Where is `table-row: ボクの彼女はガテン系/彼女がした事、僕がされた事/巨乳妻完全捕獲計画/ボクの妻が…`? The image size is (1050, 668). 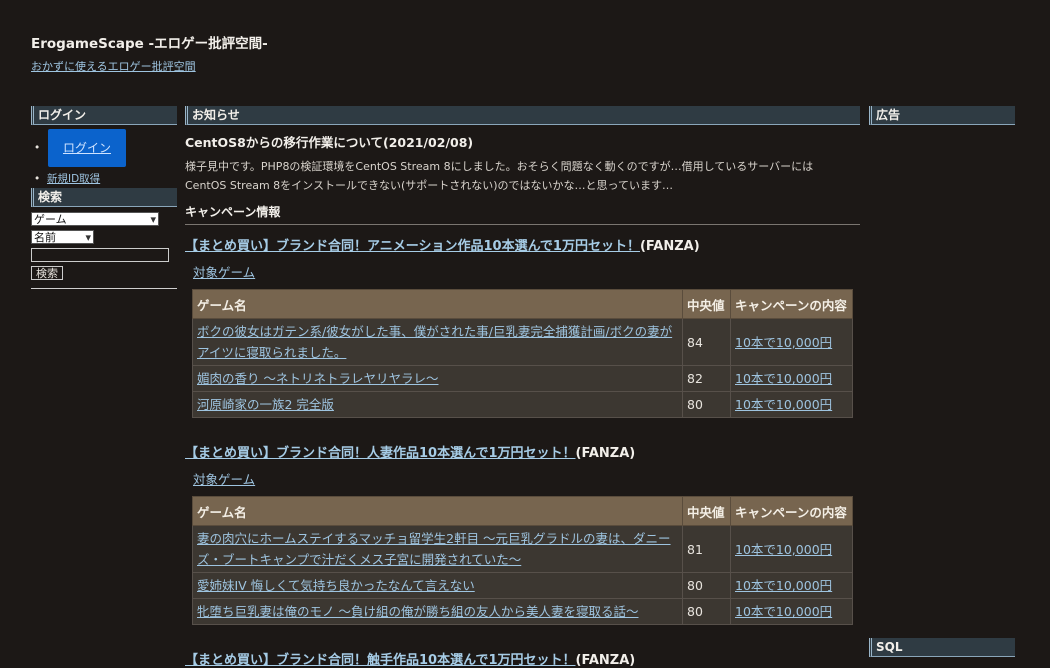
table-row: ボクの彼女はガテン系/彼女がした事、僕がされた事/巨乳妻完全捕獲計画/ボクの妻が… is located at coordinates (522, 342).